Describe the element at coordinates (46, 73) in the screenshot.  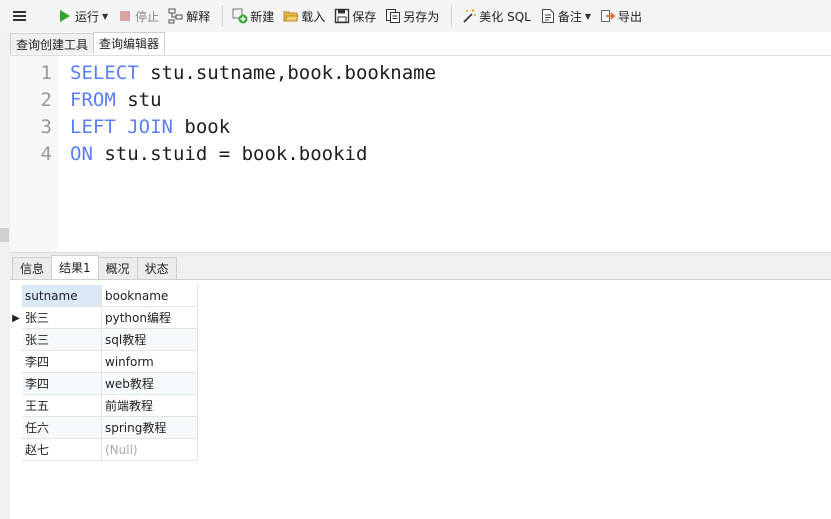
I see `line-number: 1` at that location.